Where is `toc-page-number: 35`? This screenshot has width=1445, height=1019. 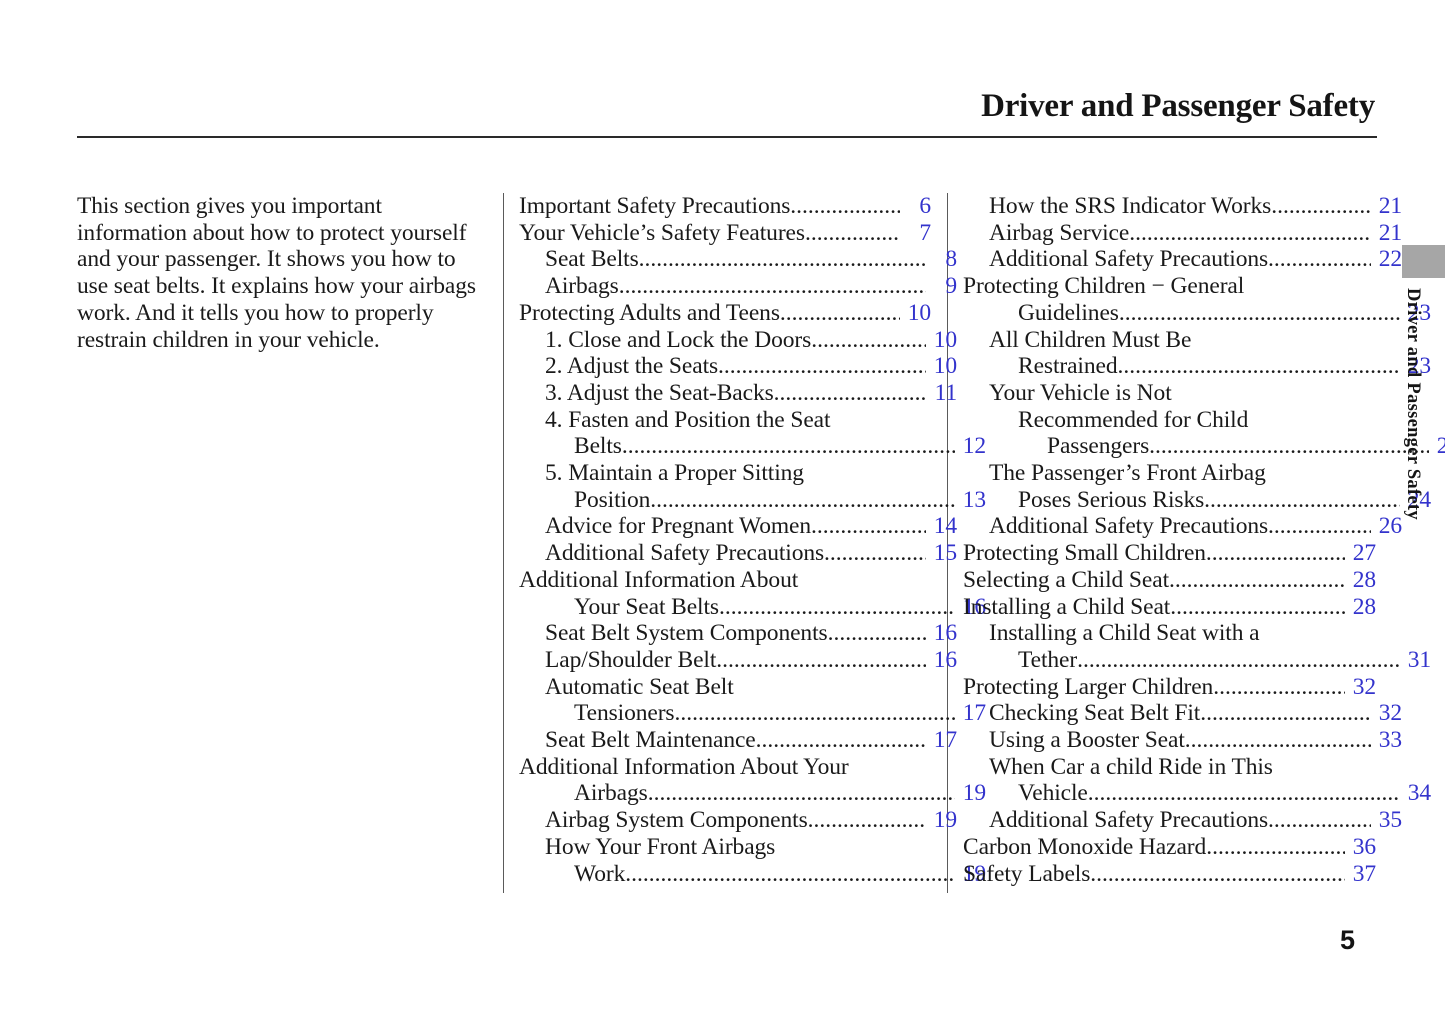
toc-page-number: 35 is located at coordinates (1386, 820).